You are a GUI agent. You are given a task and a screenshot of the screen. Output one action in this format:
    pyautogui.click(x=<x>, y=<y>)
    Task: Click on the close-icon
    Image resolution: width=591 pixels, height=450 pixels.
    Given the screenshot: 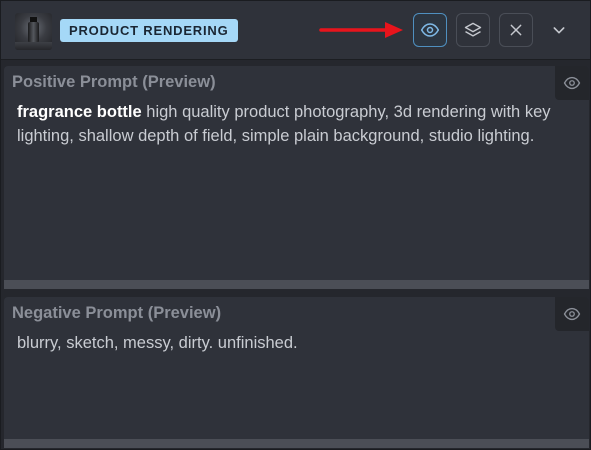 What is the action you would take?
    pyautogui.click(x=516, y=30)
    